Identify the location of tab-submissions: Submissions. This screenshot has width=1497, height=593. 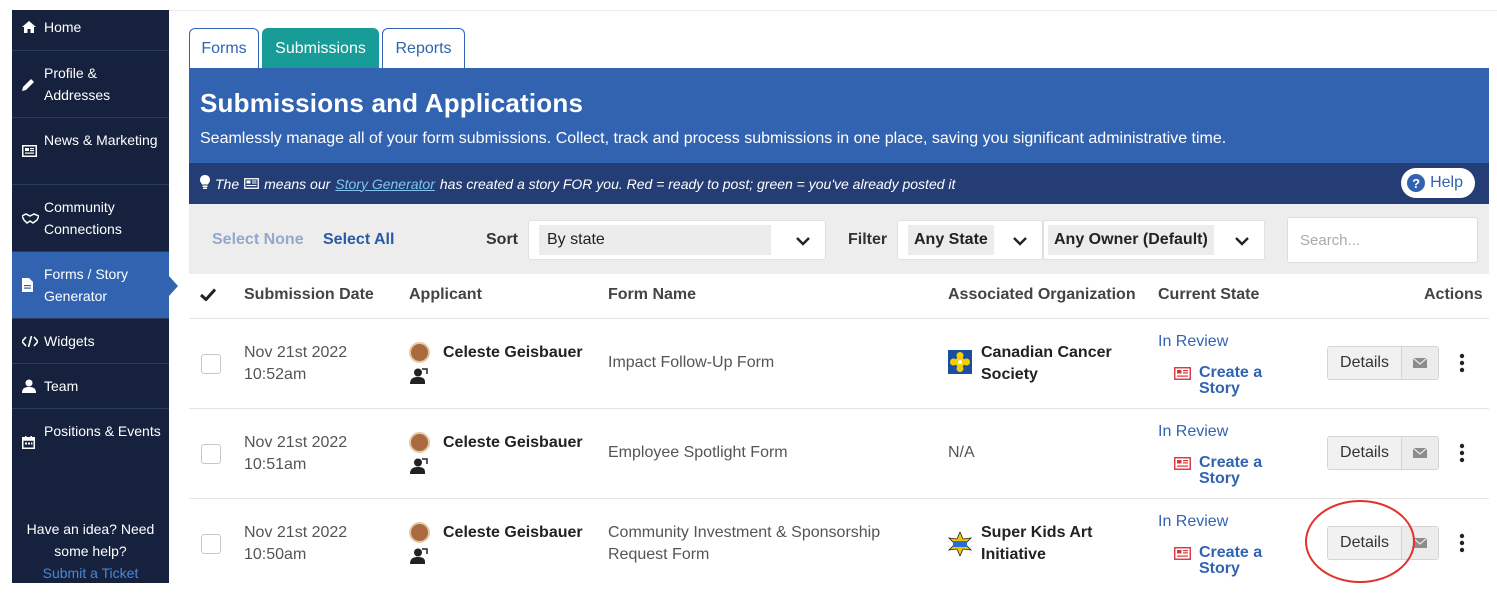
(320, 48).